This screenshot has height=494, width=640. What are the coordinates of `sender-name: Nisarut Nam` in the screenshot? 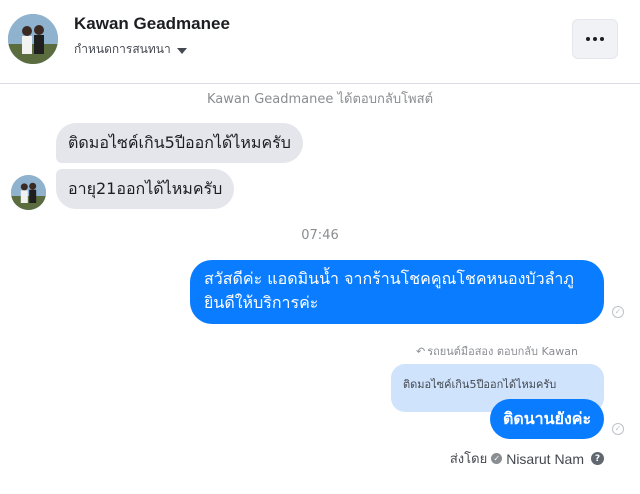 It's located at (545, 458).